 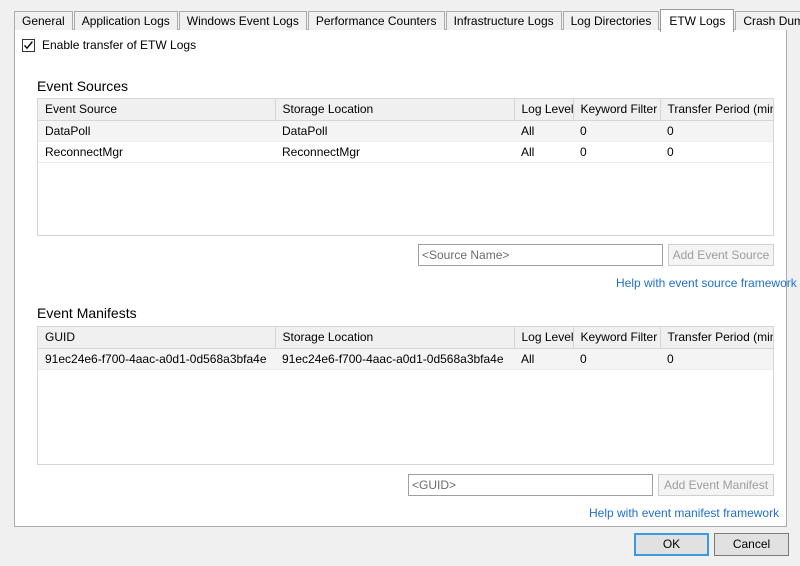 I want to click on column-header: GUID, so click(x=157, y=338).